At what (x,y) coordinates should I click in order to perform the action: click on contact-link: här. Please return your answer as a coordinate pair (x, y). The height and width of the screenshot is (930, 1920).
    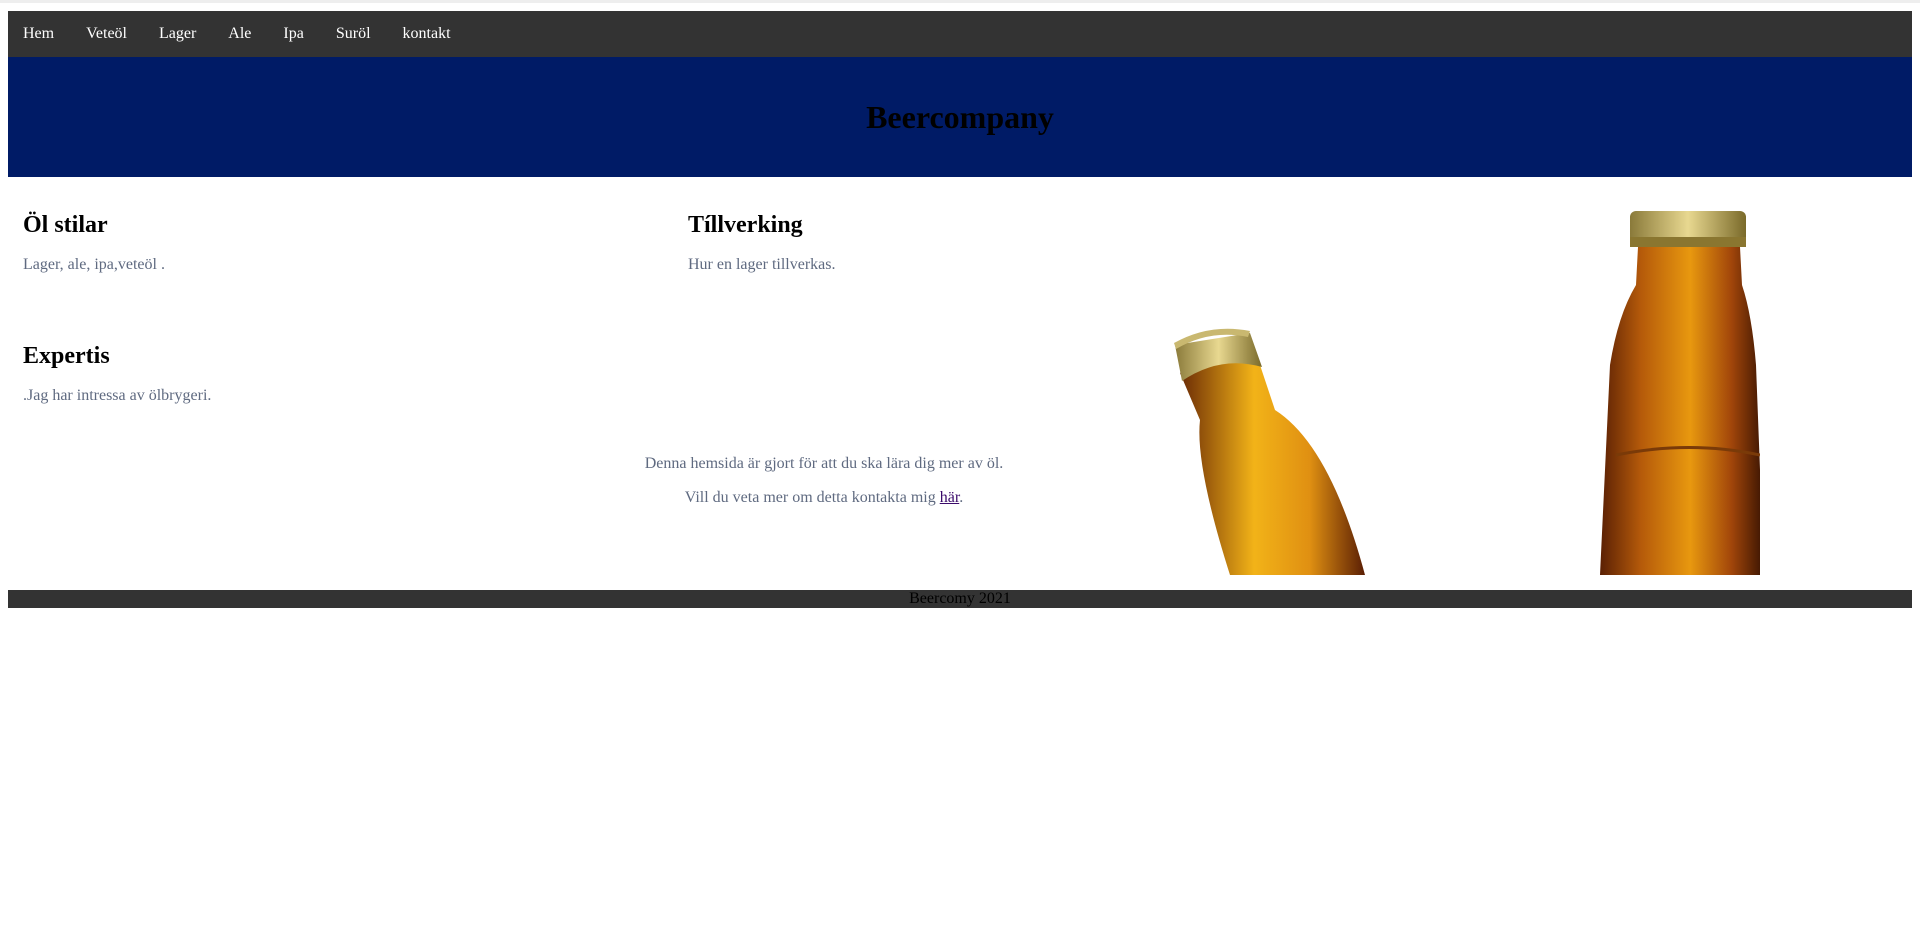
    Looking at the image, I should click on (950, 497).